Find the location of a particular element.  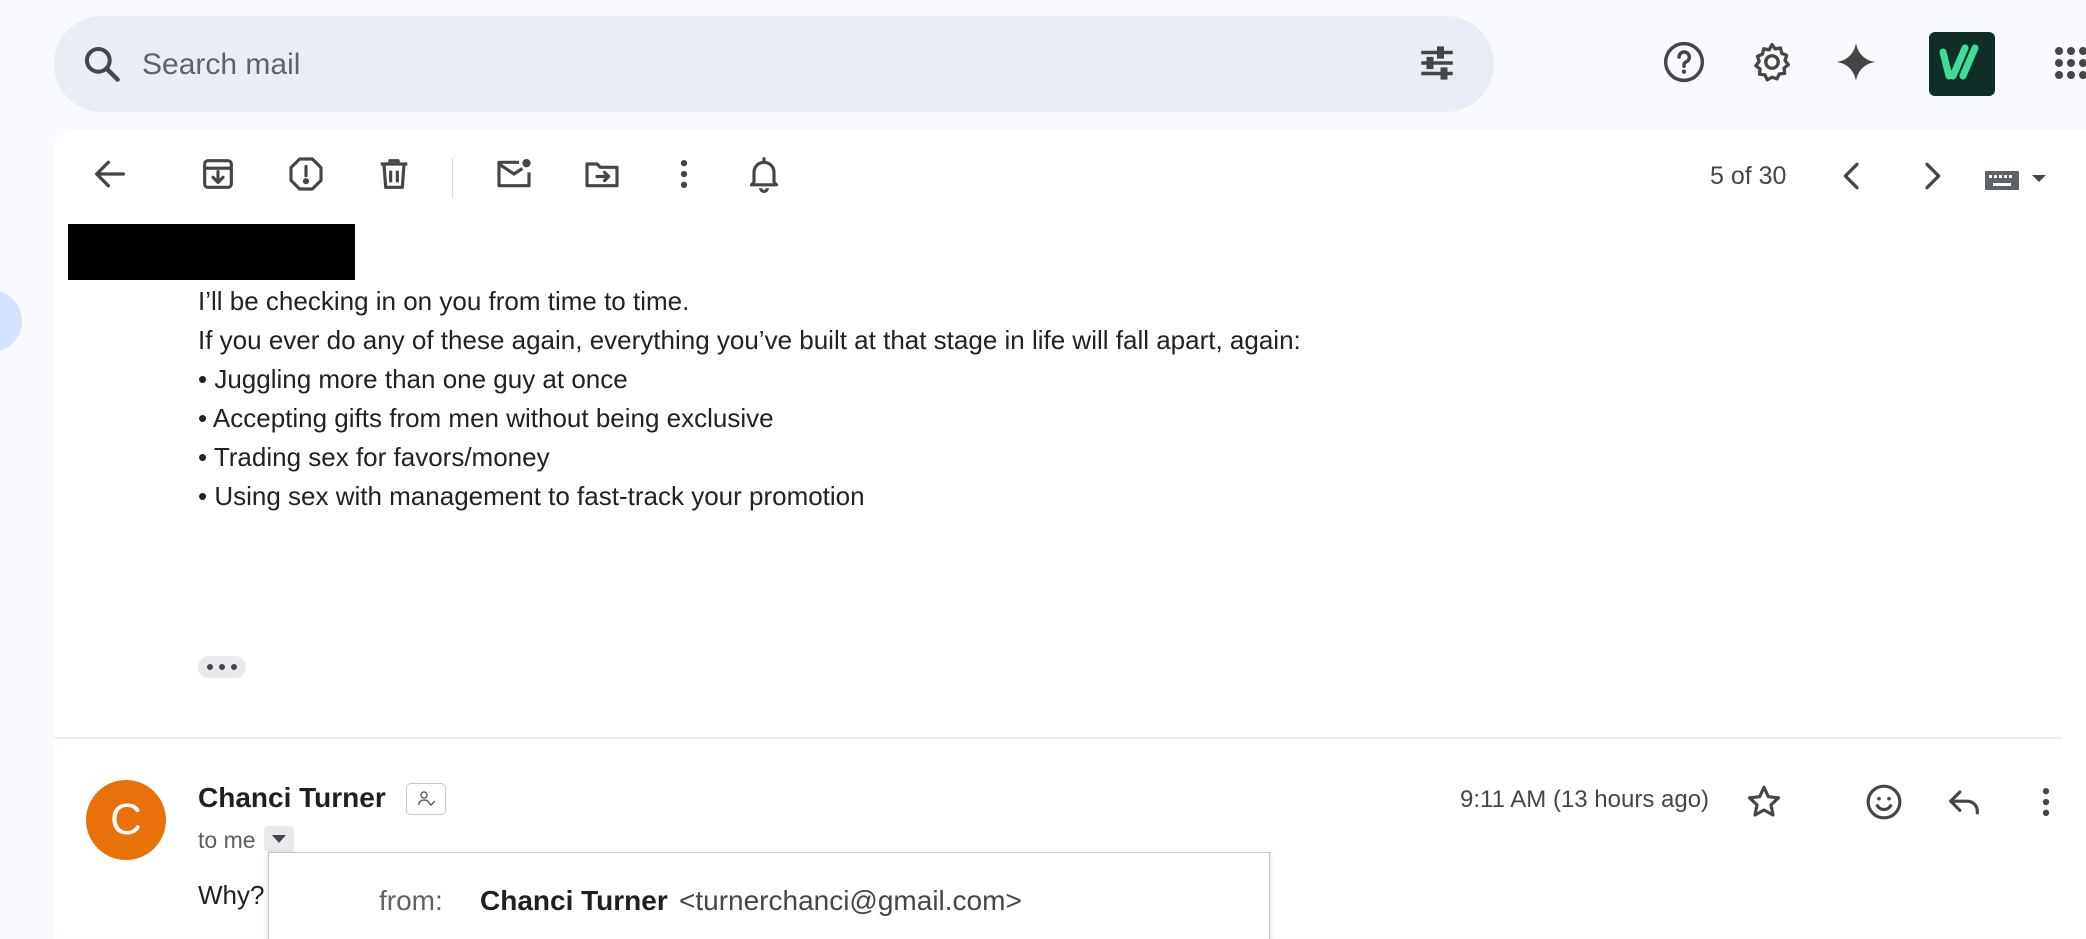

star-icon is located at coordinates (1764, 802).